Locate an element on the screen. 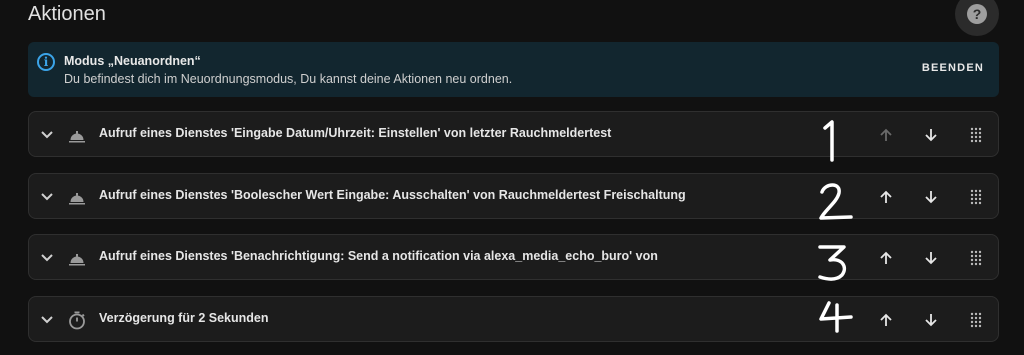 The image size is (1024, 355). help-button: ? is located at coordinates (977, 18).